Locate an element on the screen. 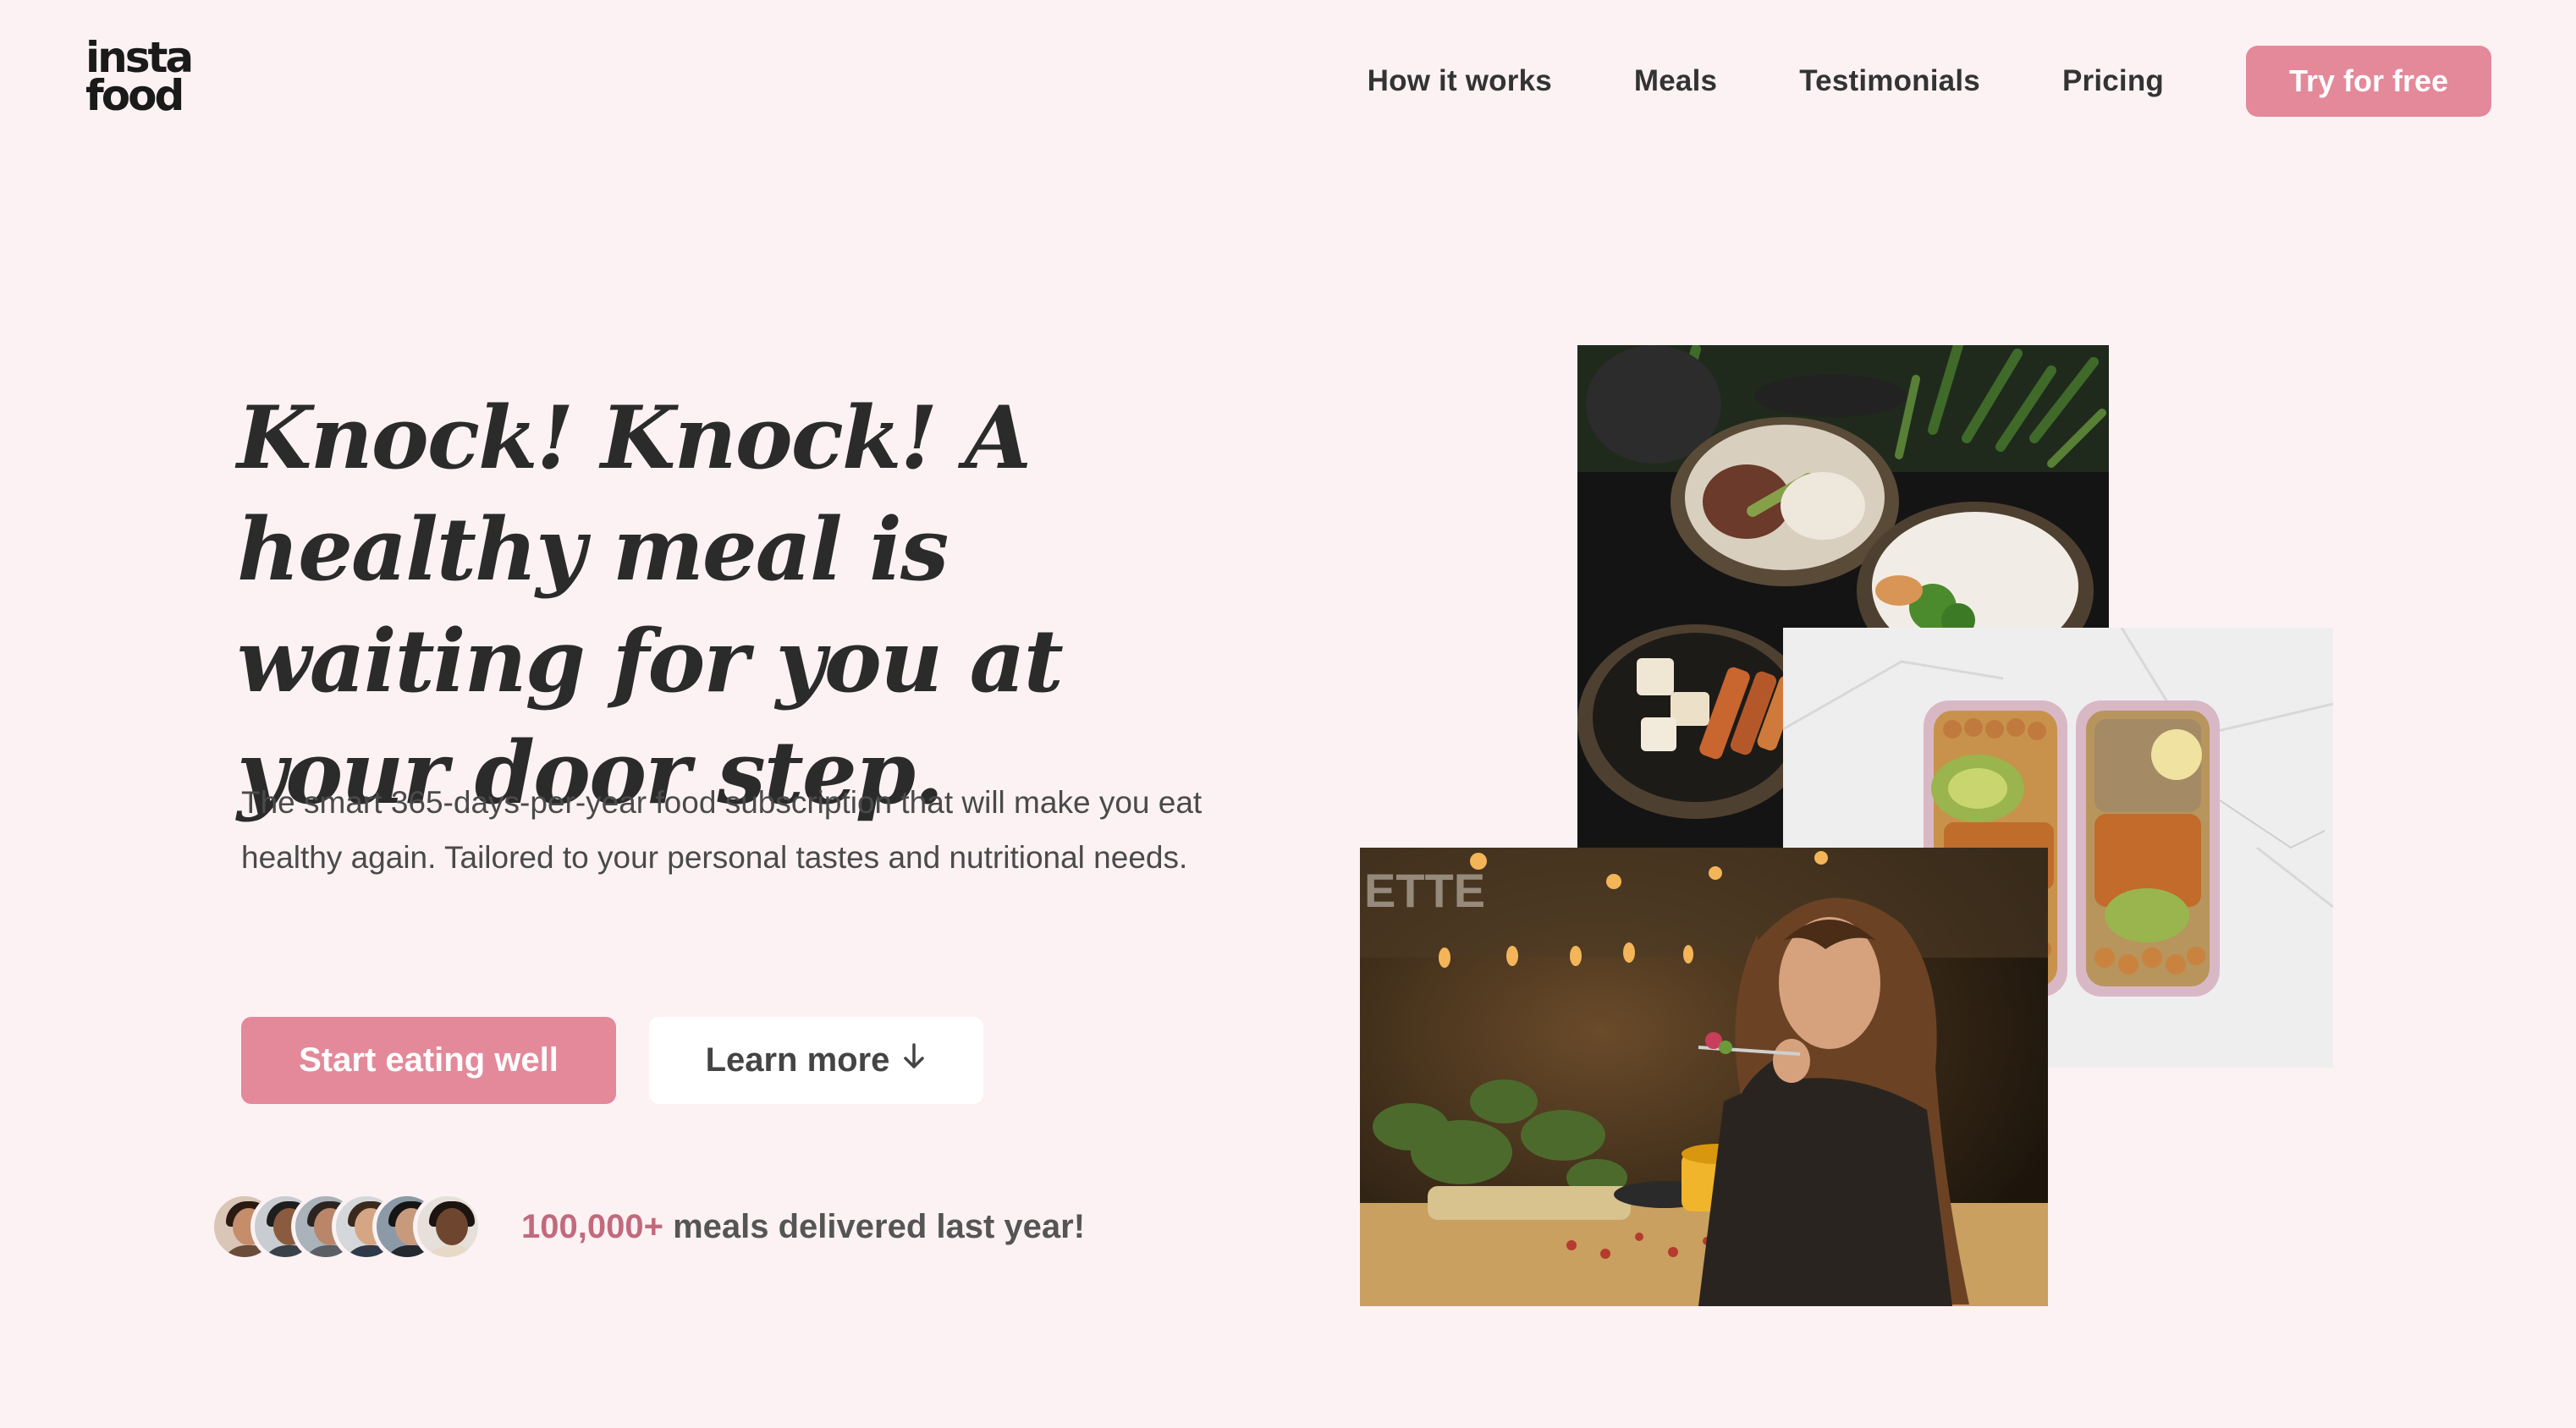 The width and height of the screenshot is (2576, 1428). woman-eating-in-restaurant-photo: ETTE is located at coordinates (1704, 1077).